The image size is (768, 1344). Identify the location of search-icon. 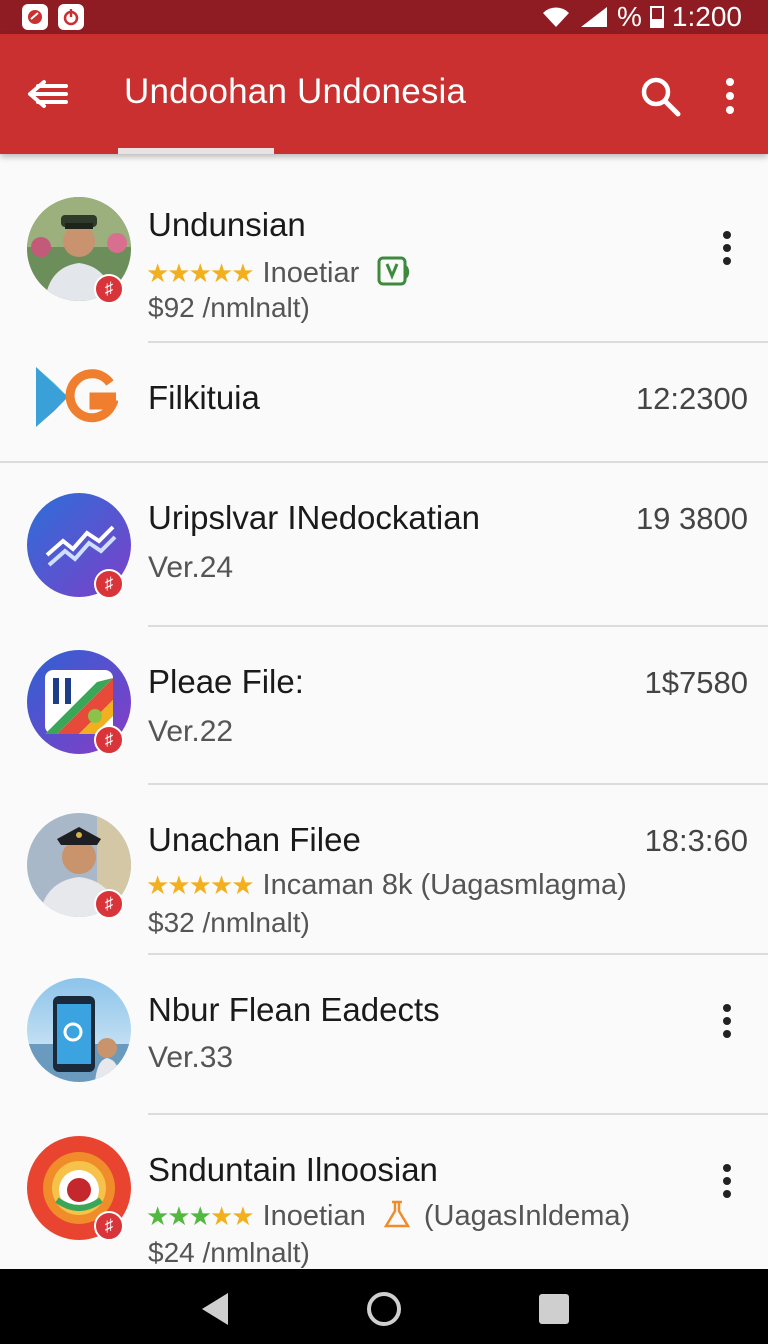
(660, 96).